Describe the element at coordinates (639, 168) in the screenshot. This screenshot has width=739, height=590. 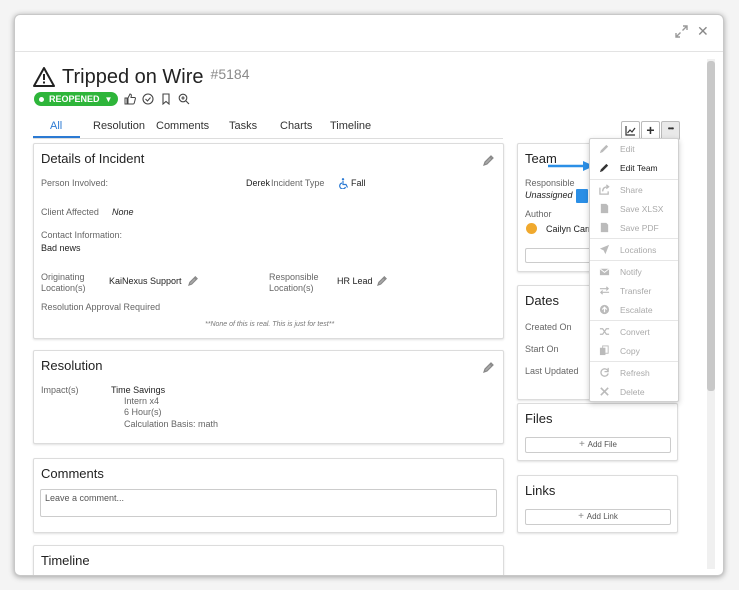
I see `menu-item-label: Edit Team` at that location.